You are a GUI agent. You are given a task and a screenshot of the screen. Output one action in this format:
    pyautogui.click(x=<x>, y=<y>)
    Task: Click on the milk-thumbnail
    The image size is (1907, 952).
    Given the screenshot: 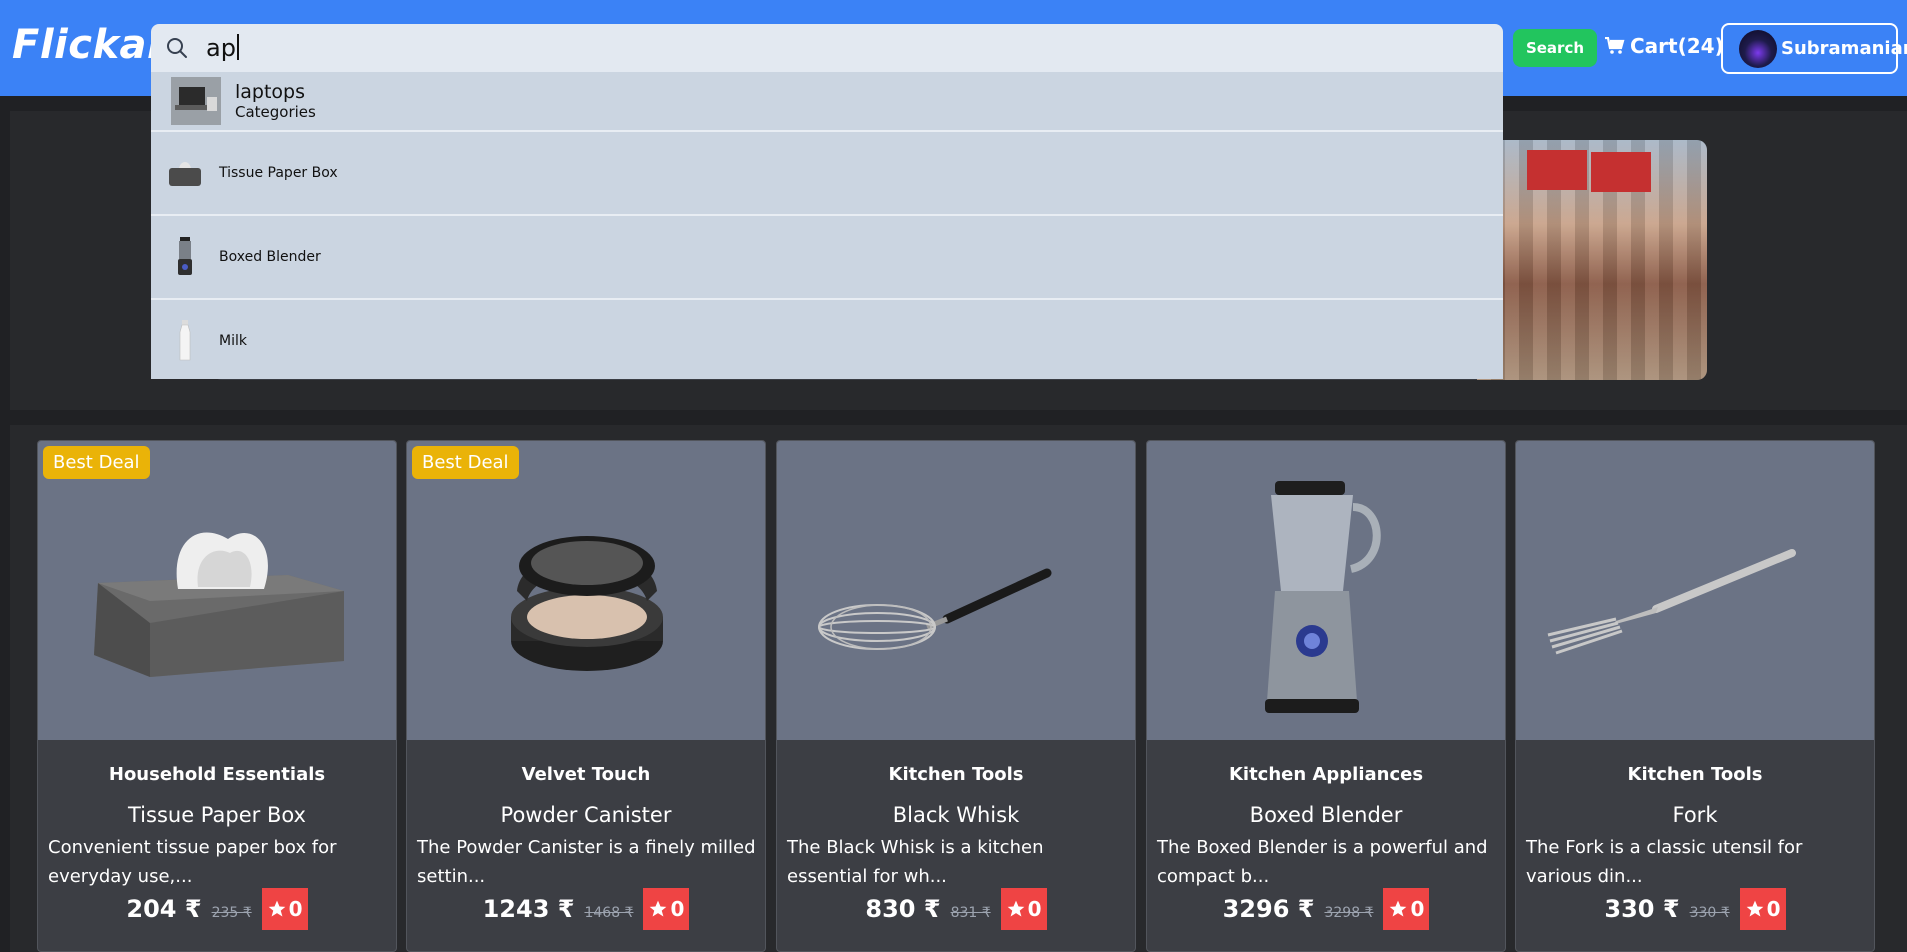 What is the action you would take?
    pyautogui.click(x=185, y=340)
    